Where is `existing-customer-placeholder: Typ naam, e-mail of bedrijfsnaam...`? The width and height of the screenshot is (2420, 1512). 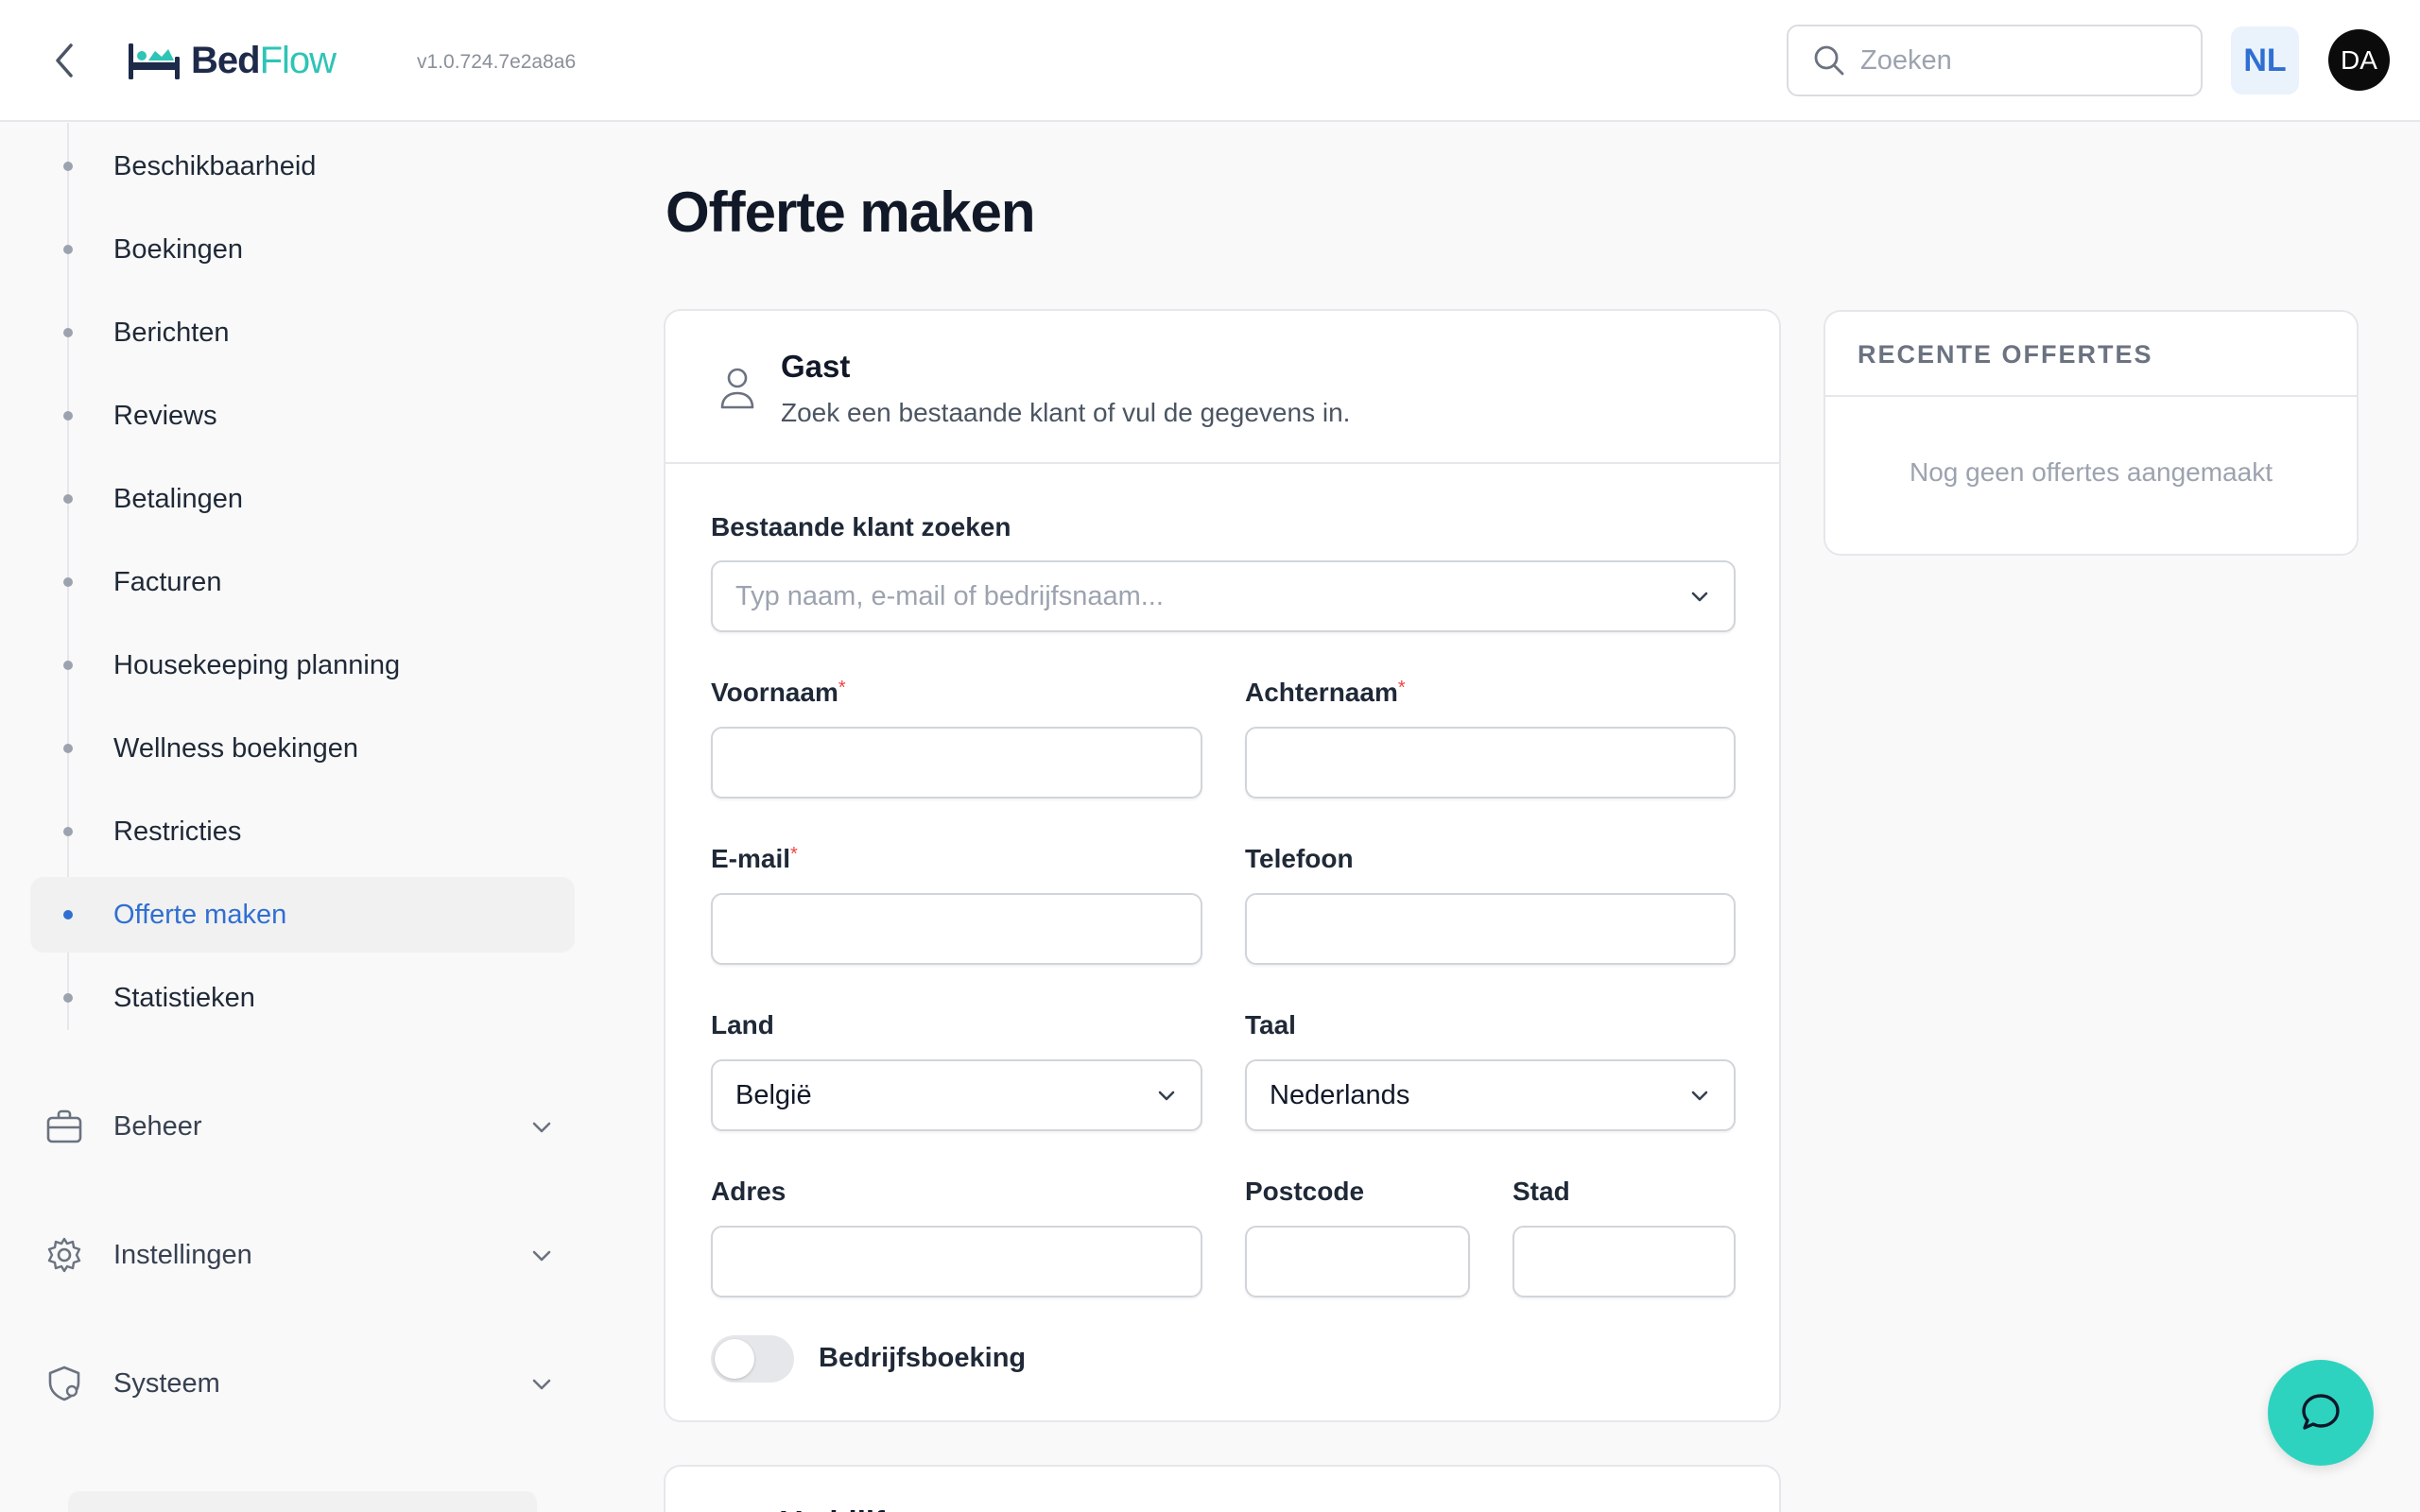
existing-customer-placeholder: Typ naam, e-mail of bedrijfsnaam... is located at coordinates (949, 595).